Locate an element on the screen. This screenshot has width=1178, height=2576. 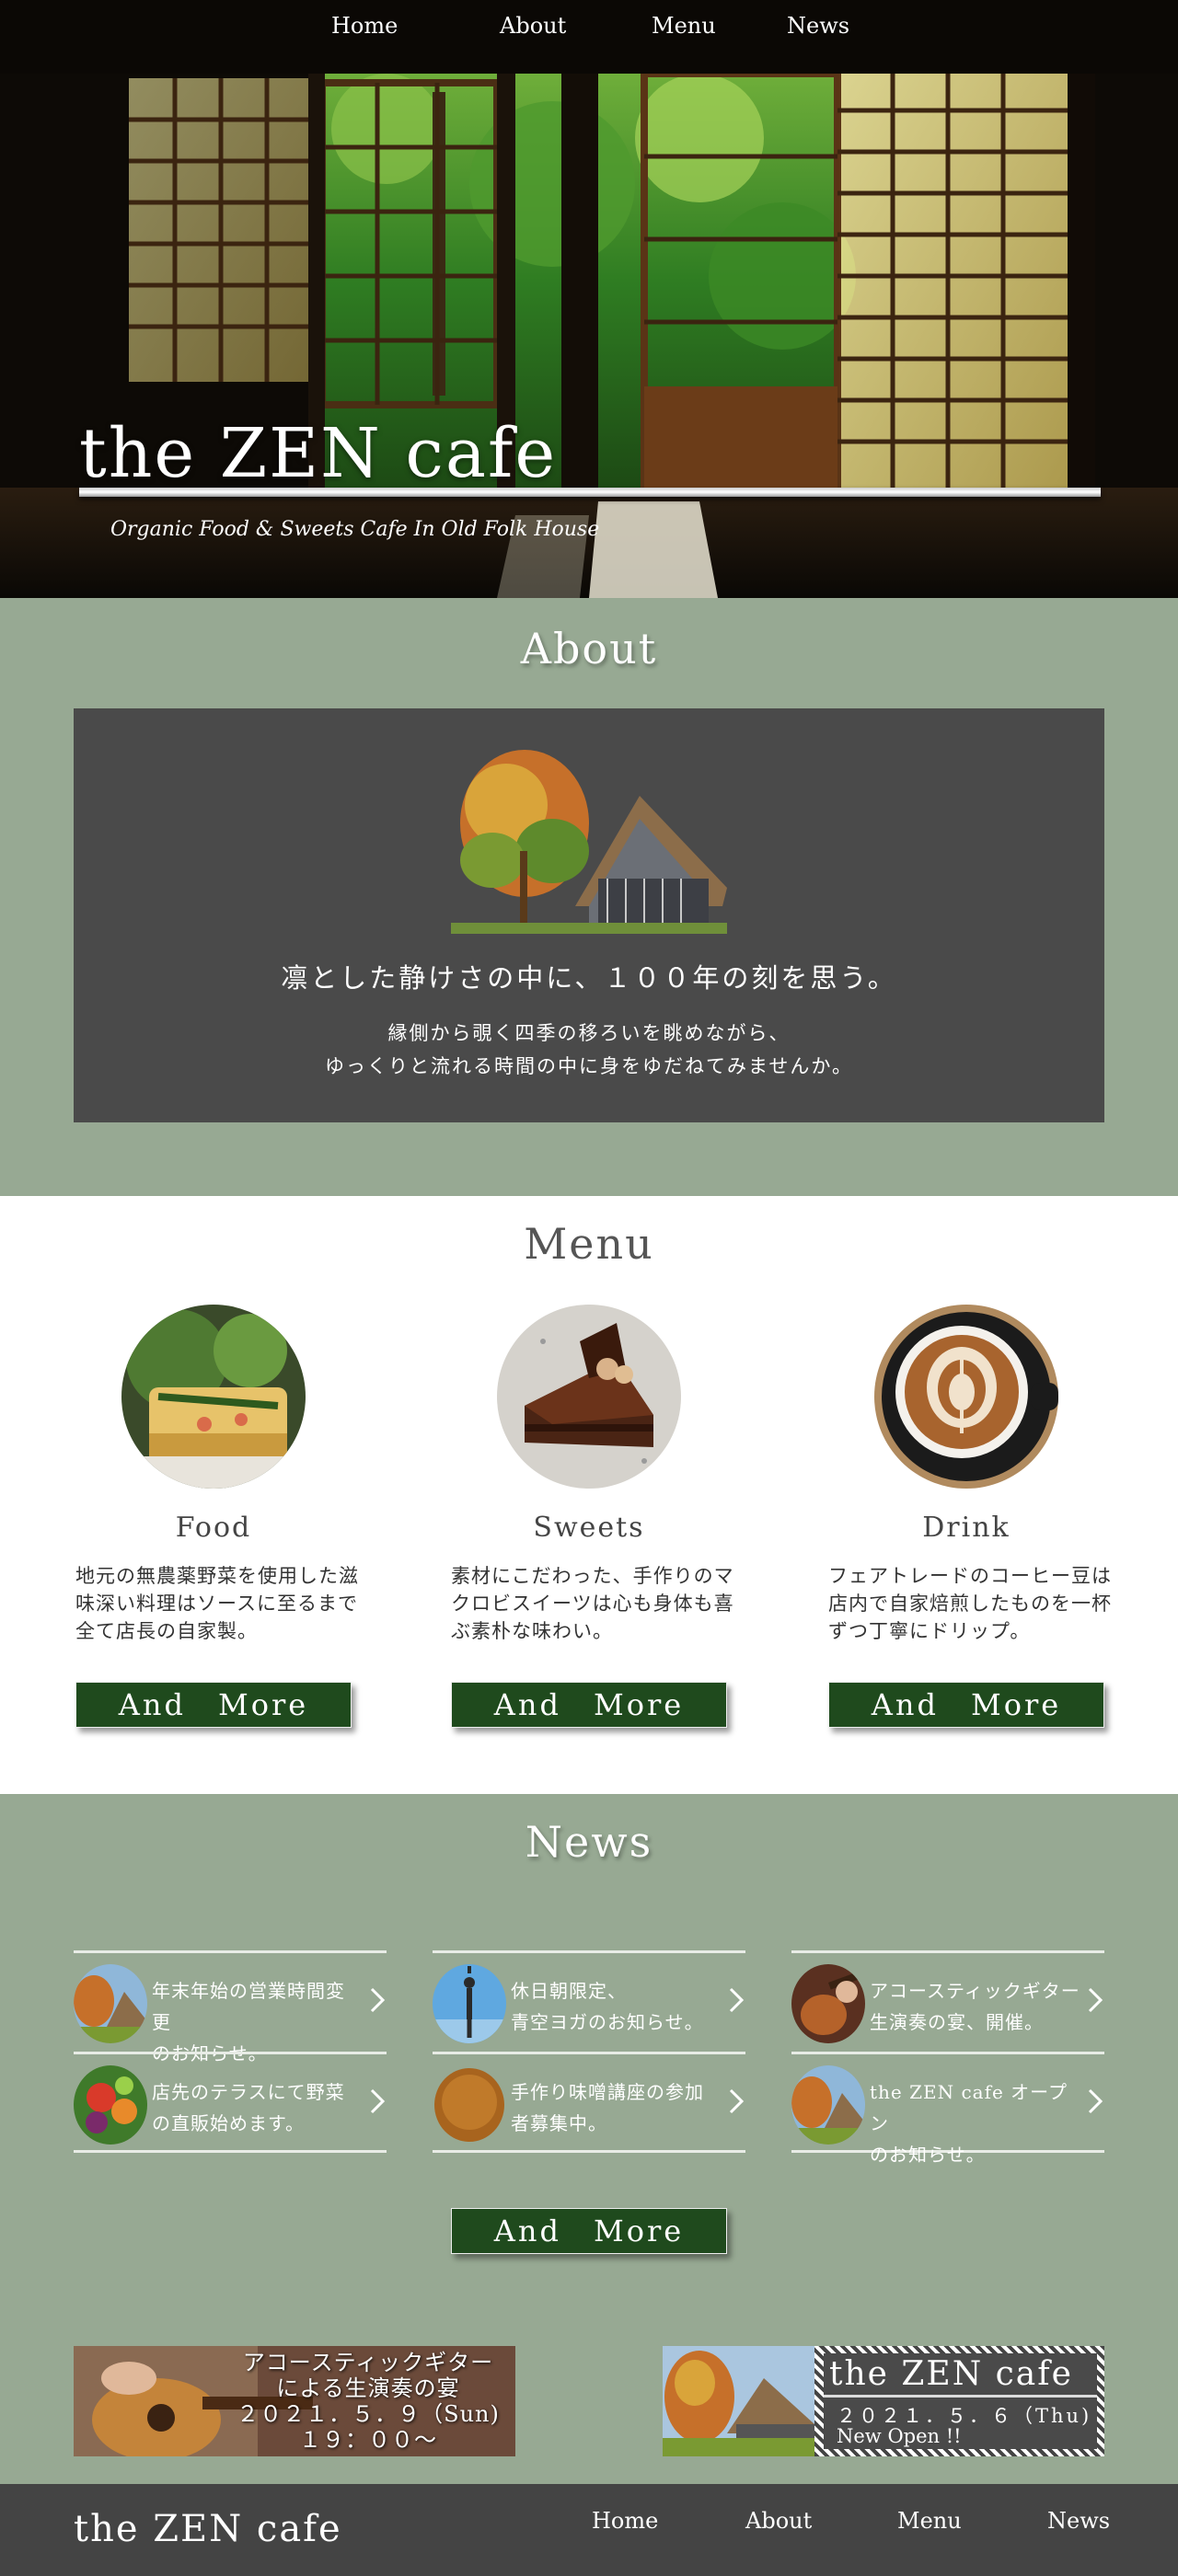
news-item-line2: 青空ヨガのお知らせ。 is located at coordinates (607, 2022).